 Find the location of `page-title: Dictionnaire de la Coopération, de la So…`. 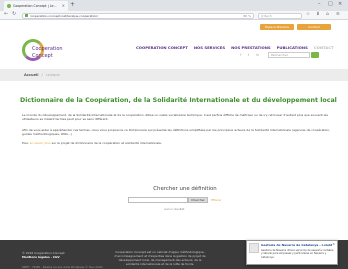

page-title: Dictionnaire de la Coopération, de la So… is located at coordinates (178, 100).